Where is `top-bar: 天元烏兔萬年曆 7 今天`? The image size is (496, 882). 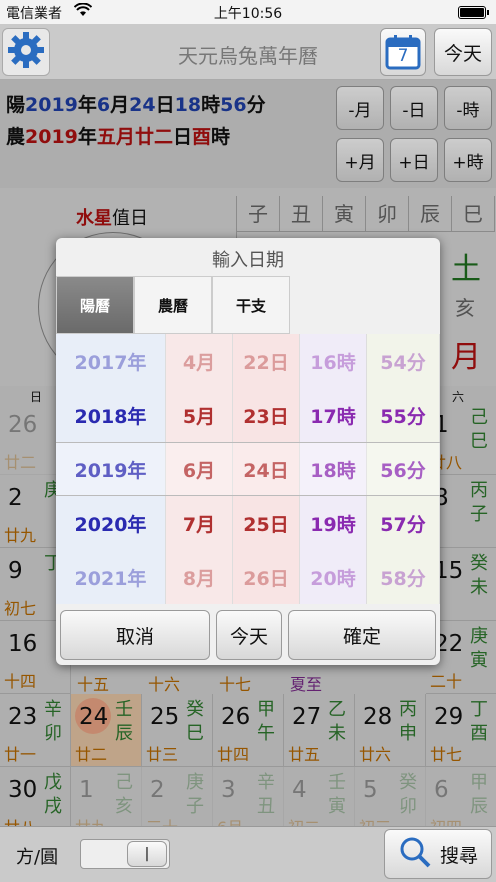 top-bar: 天元烏兔萬年曆 7 今天 is located at coordinates (248, 52).